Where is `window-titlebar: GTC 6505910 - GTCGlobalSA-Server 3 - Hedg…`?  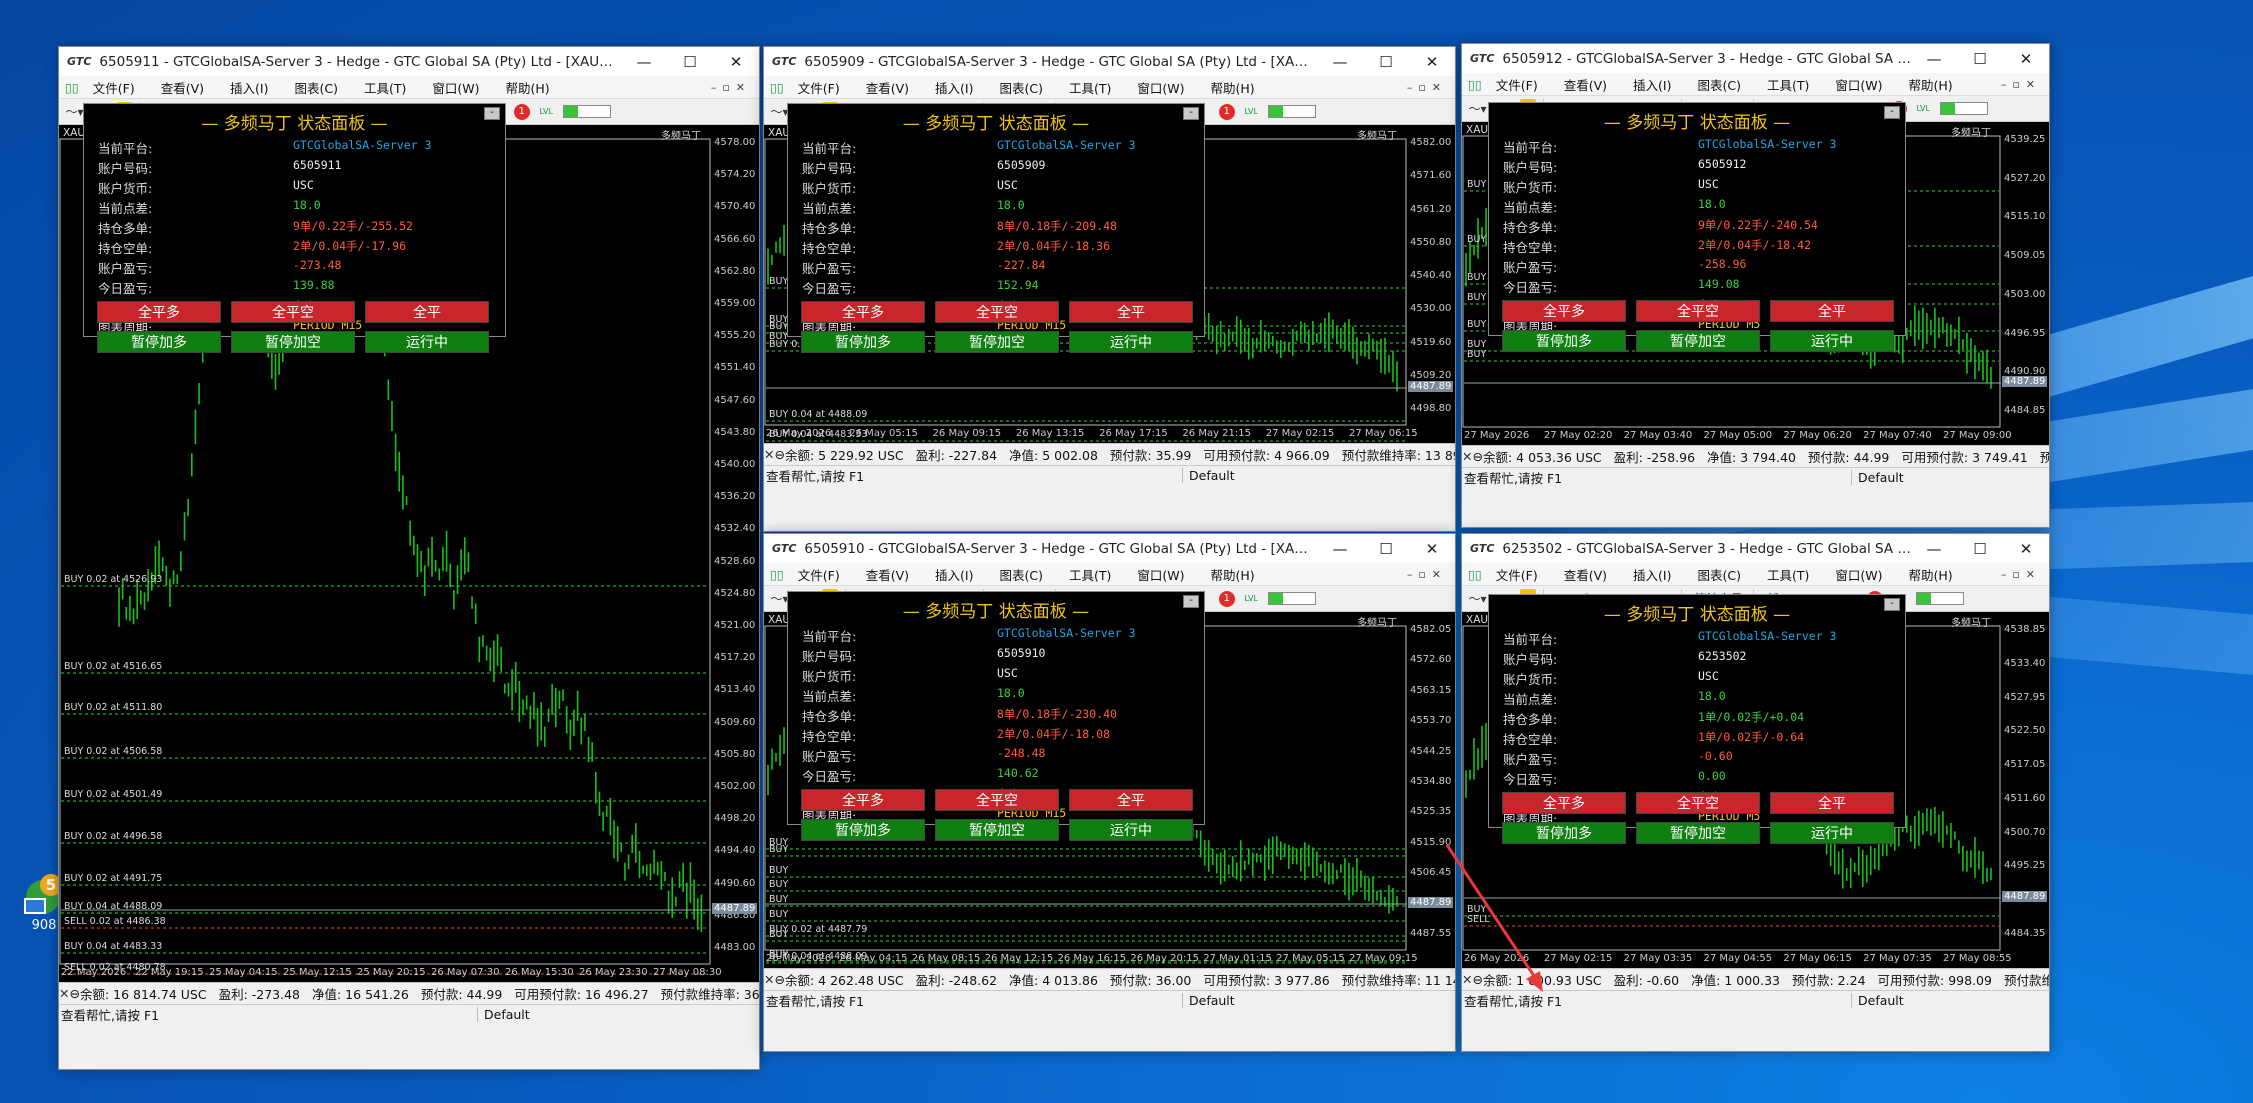
window-titlebar: GTC 6505910 - GTCGlobalSA-Server 3 - Hedg… is located at coordinates (1109, 548).